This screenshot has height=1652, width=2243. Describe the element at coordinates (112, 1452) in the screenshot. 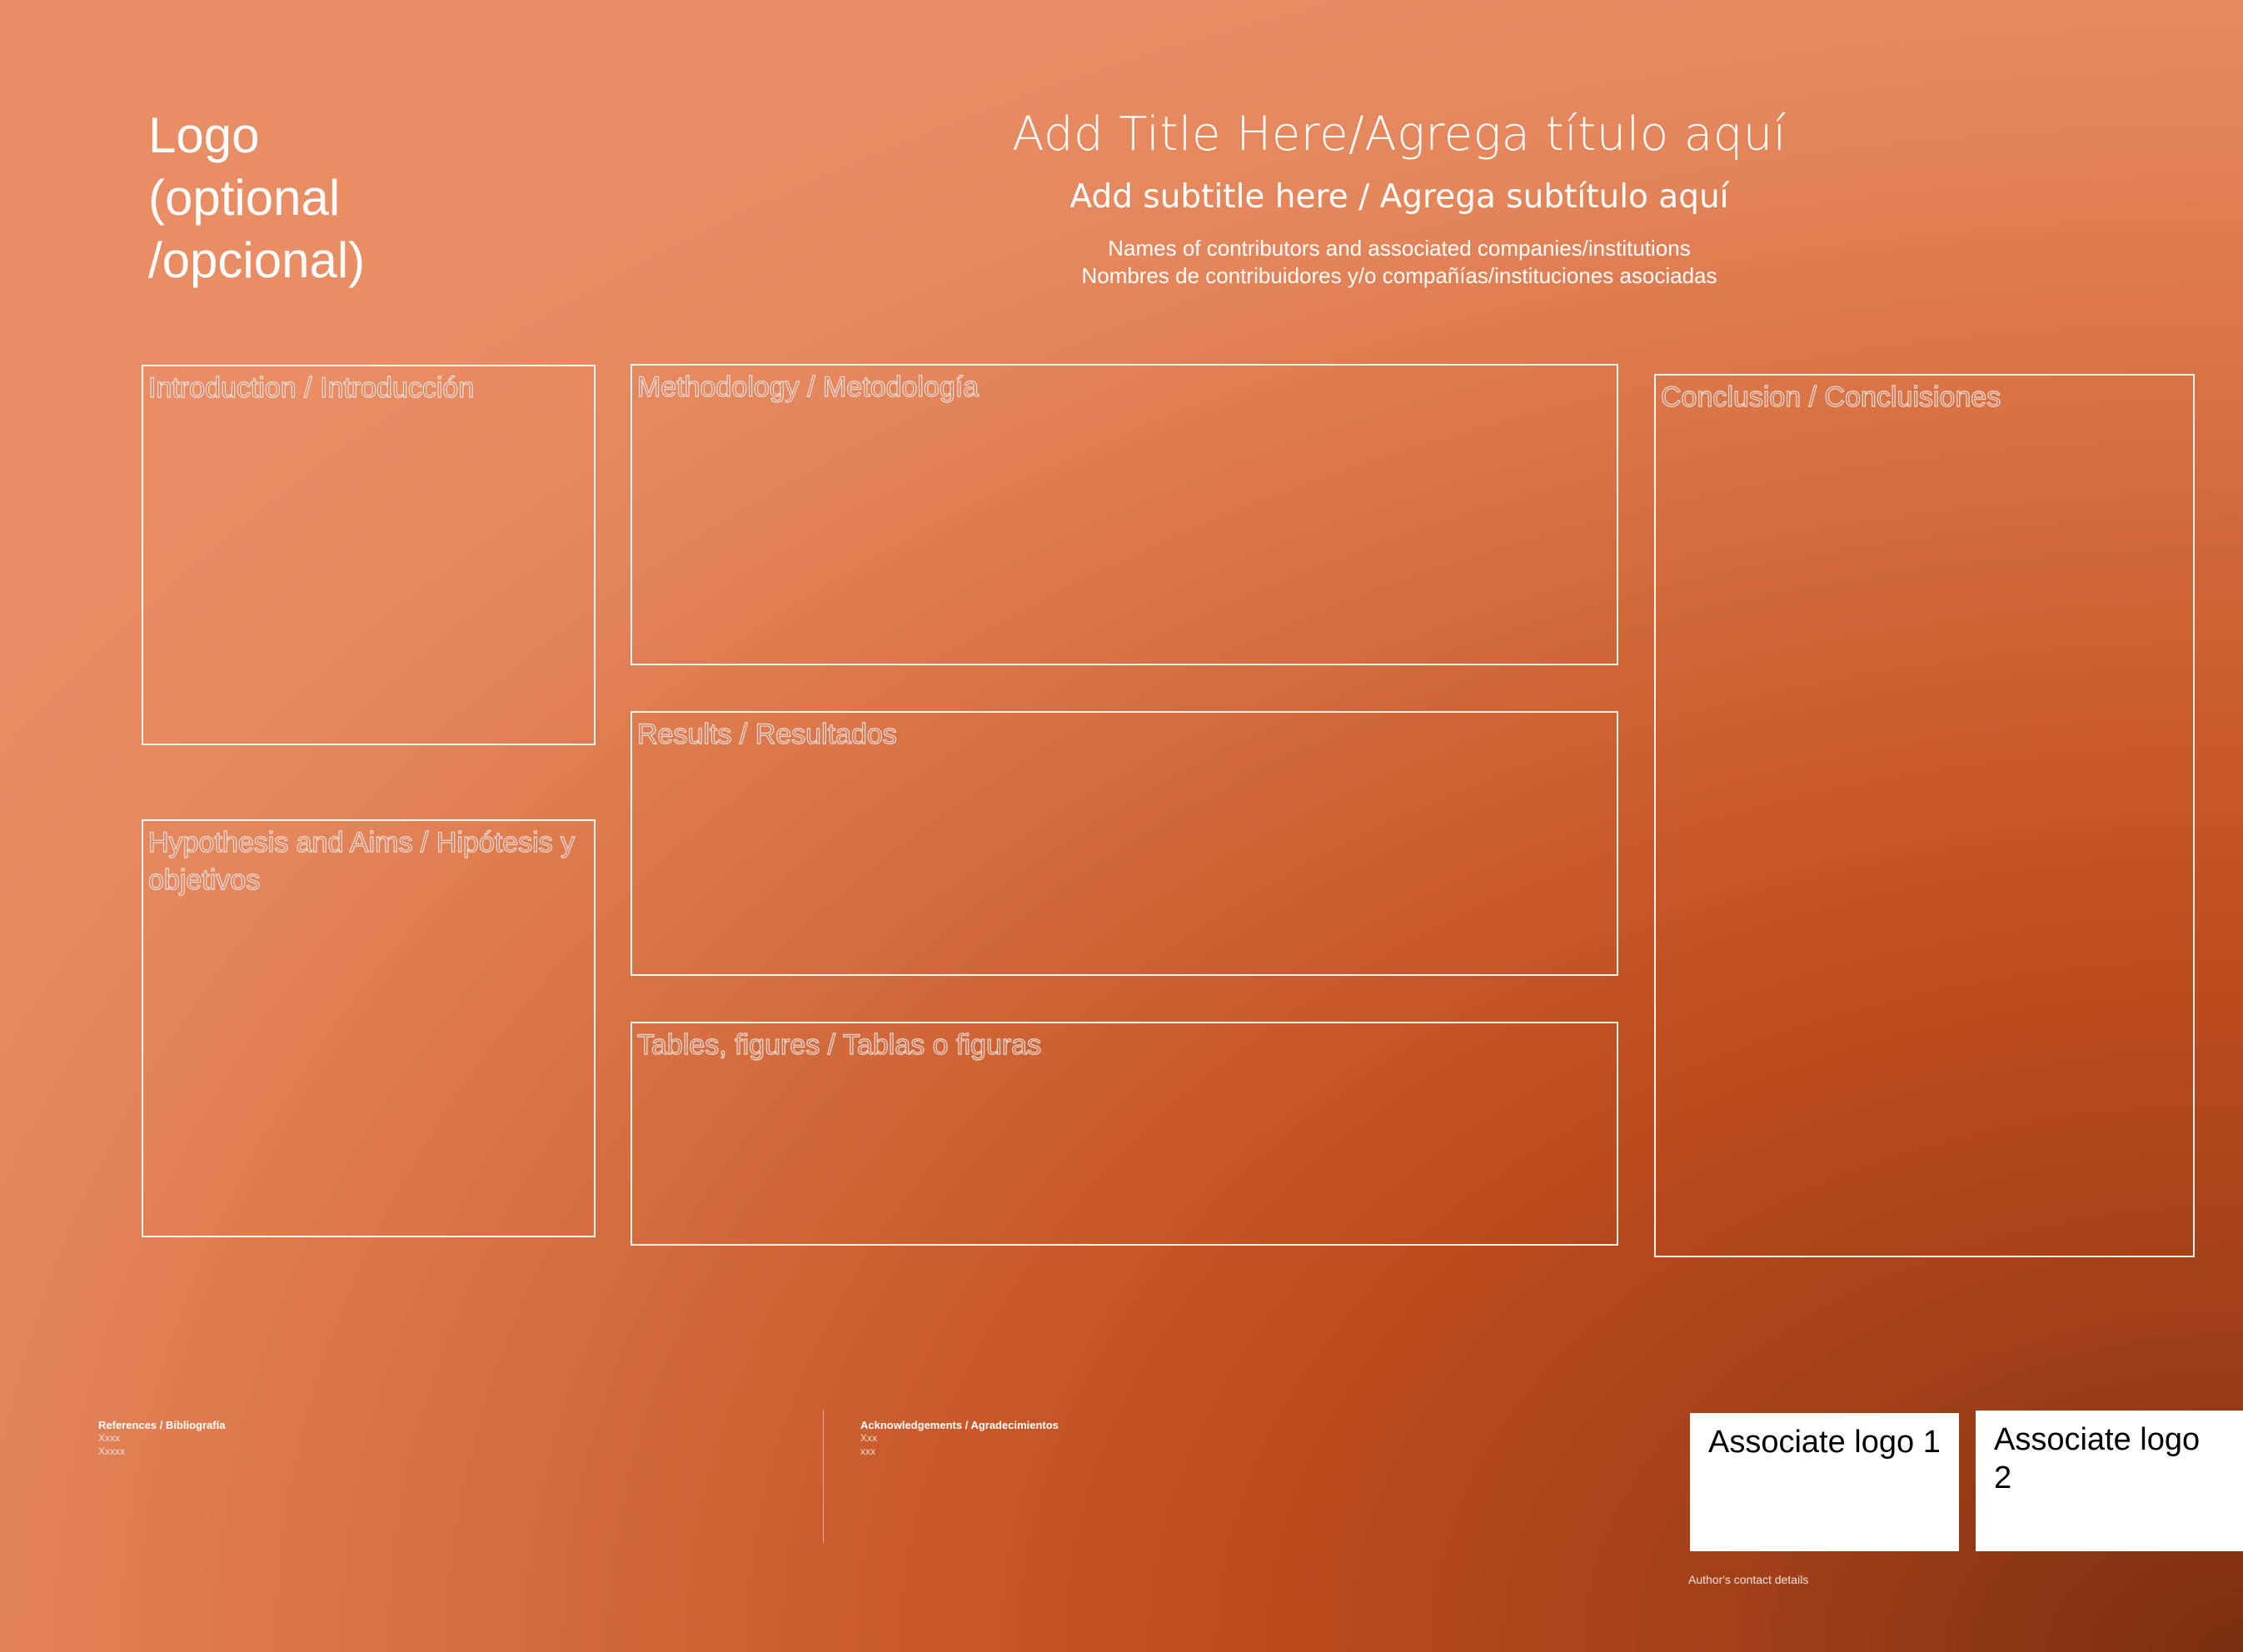

I see `references-line: Xxxxx` at that location.